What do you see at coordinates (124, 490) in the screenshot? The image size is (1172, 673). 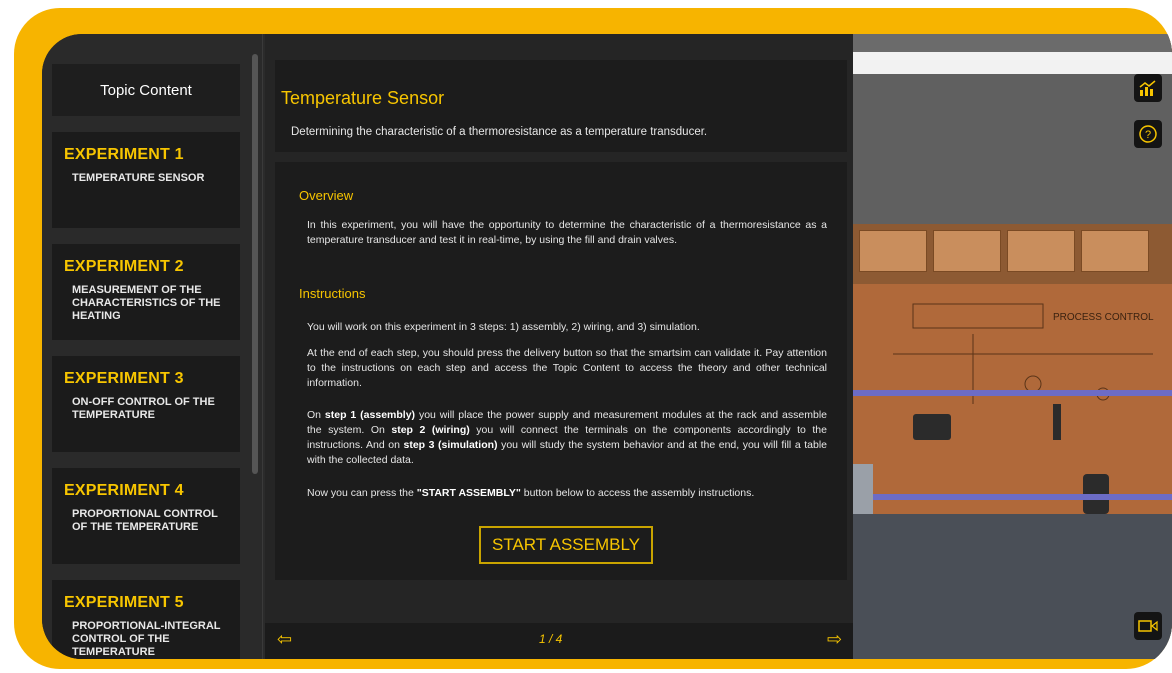 I see `experiment-title: EXPERIMENT 4` at bounding box center [124, 490].